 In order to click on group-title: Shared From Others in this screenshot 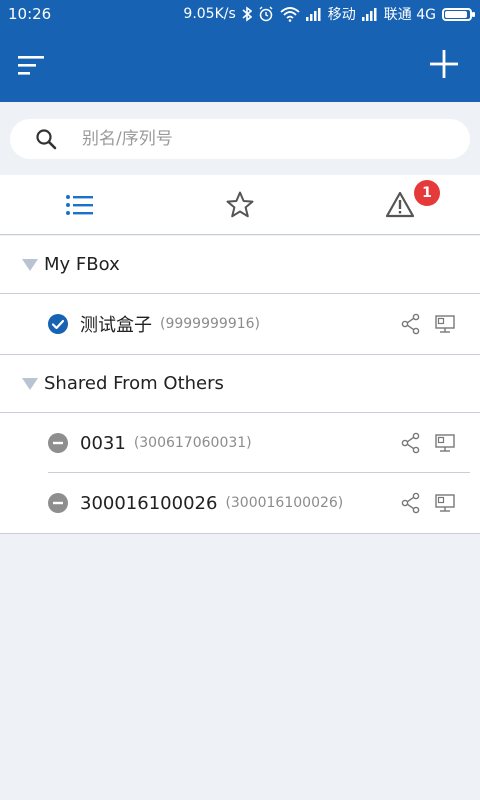, I will do `click(134, 383)`.